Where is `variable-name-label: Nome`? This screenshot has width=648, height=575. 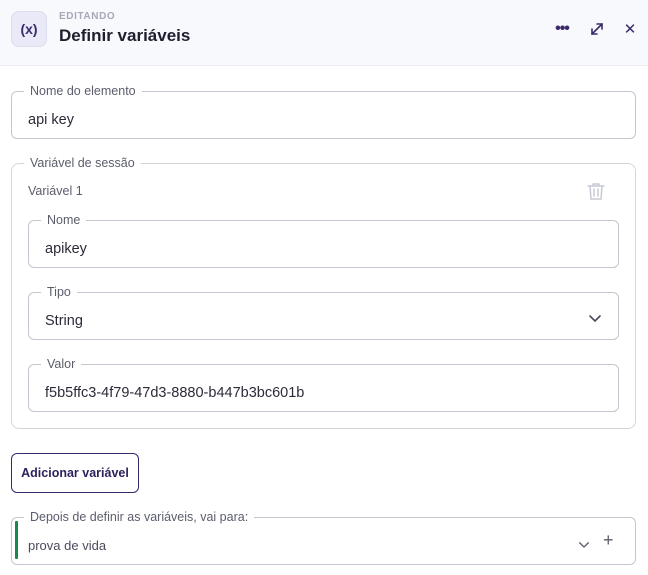
variable-name-label: Nome is located at coordinates (64, 220).